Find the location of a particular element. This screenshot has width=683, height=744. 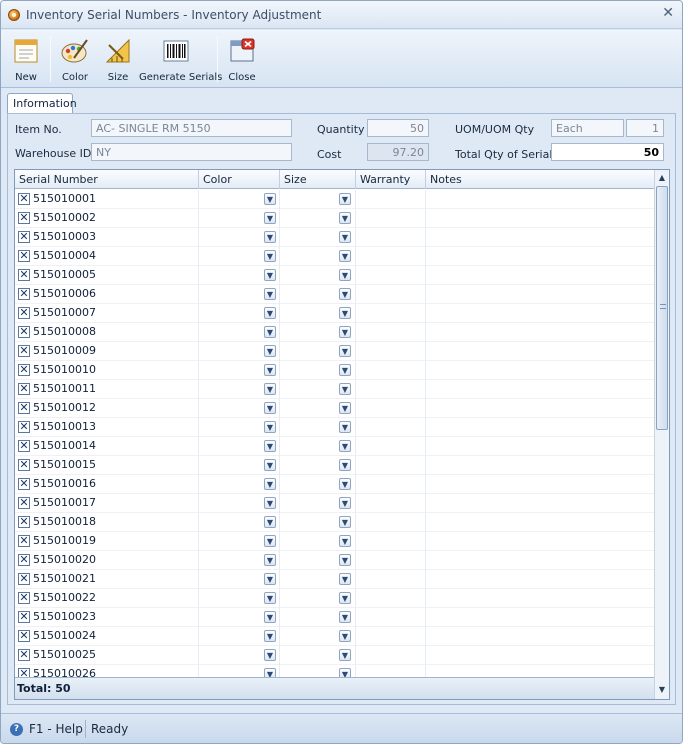

serial-cell: ✕ 515010023 is located at coordinates (107, 617).